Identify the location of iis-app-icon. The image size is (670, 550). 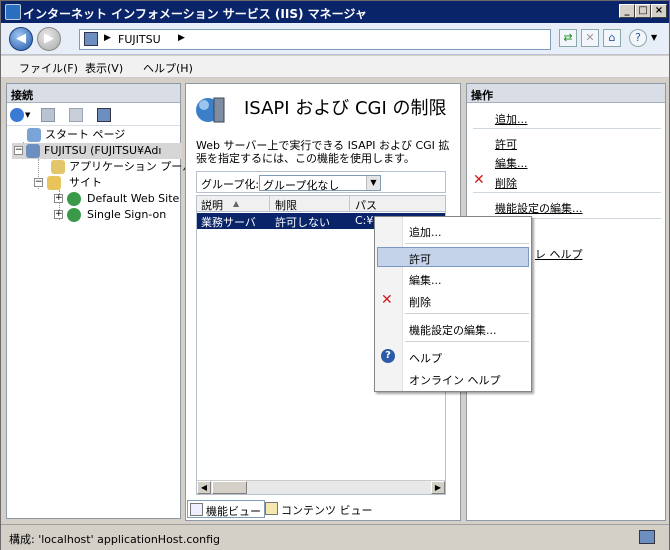
(13, 12).